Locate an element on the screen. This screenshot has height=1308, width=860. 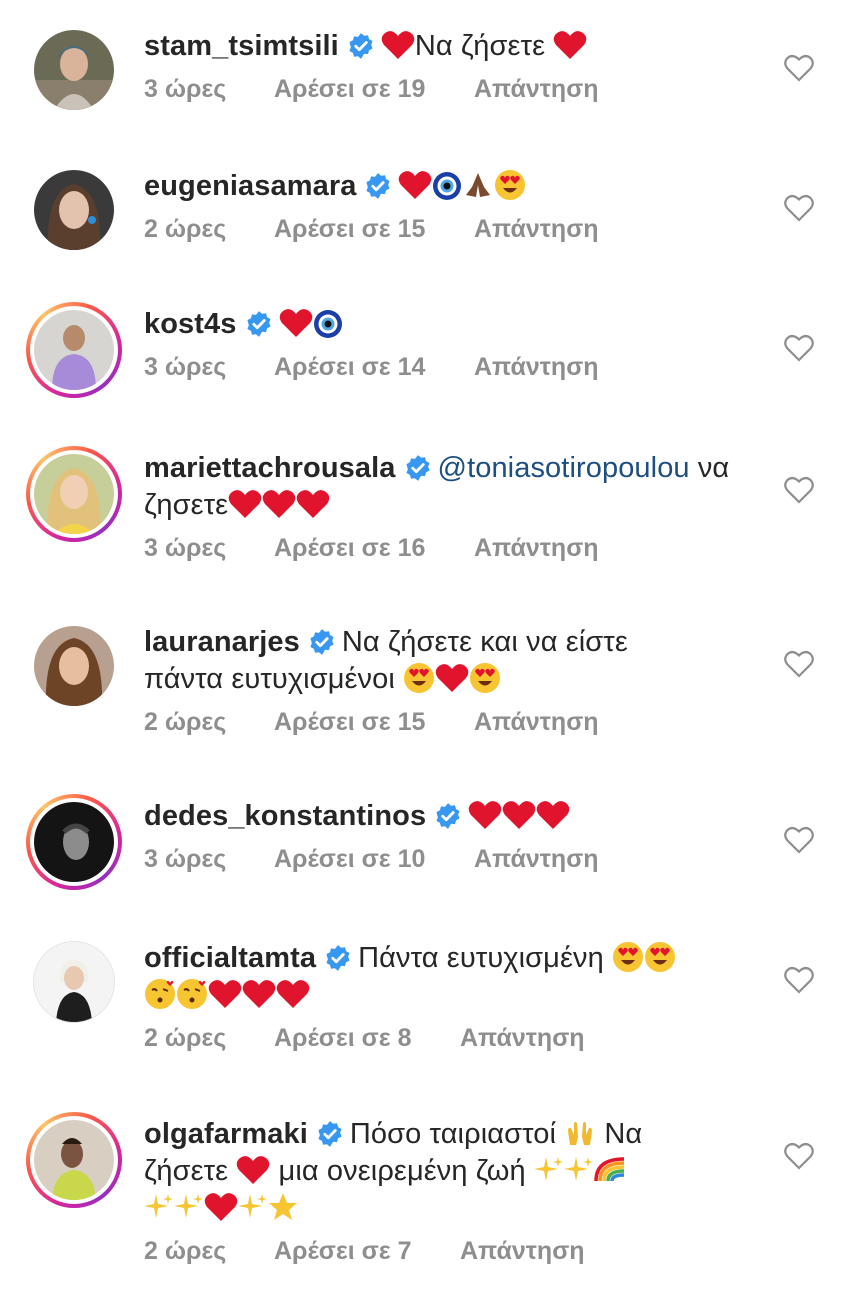
username: lauranarjes is located at coordinates (222, 642).